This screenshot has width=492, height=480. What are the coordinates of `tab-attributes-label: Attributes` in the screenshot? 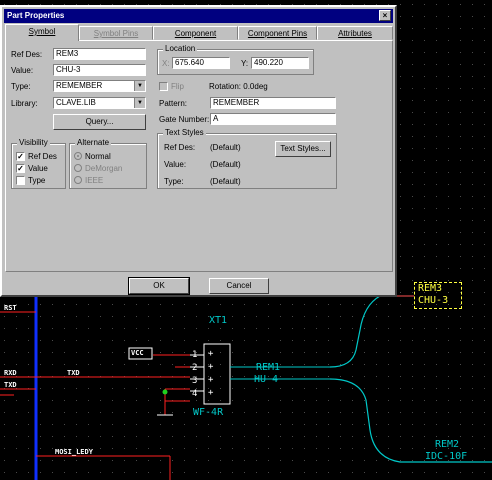 It's located at (355, 33).